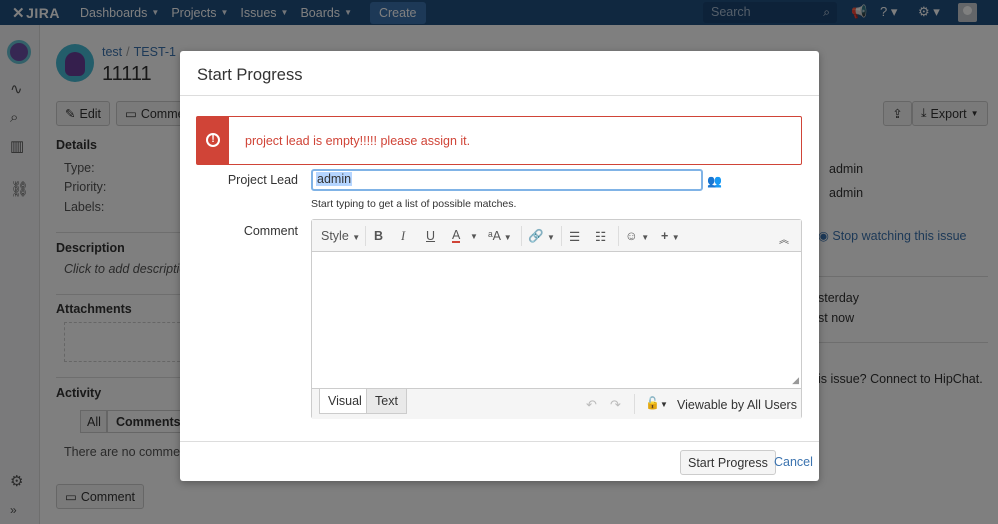 Image resolution: width=998 pixels, height=524 pixels. Describe the element at coordinates (386, 401) in the screenshot. I see `tab-text: Text` at that location.